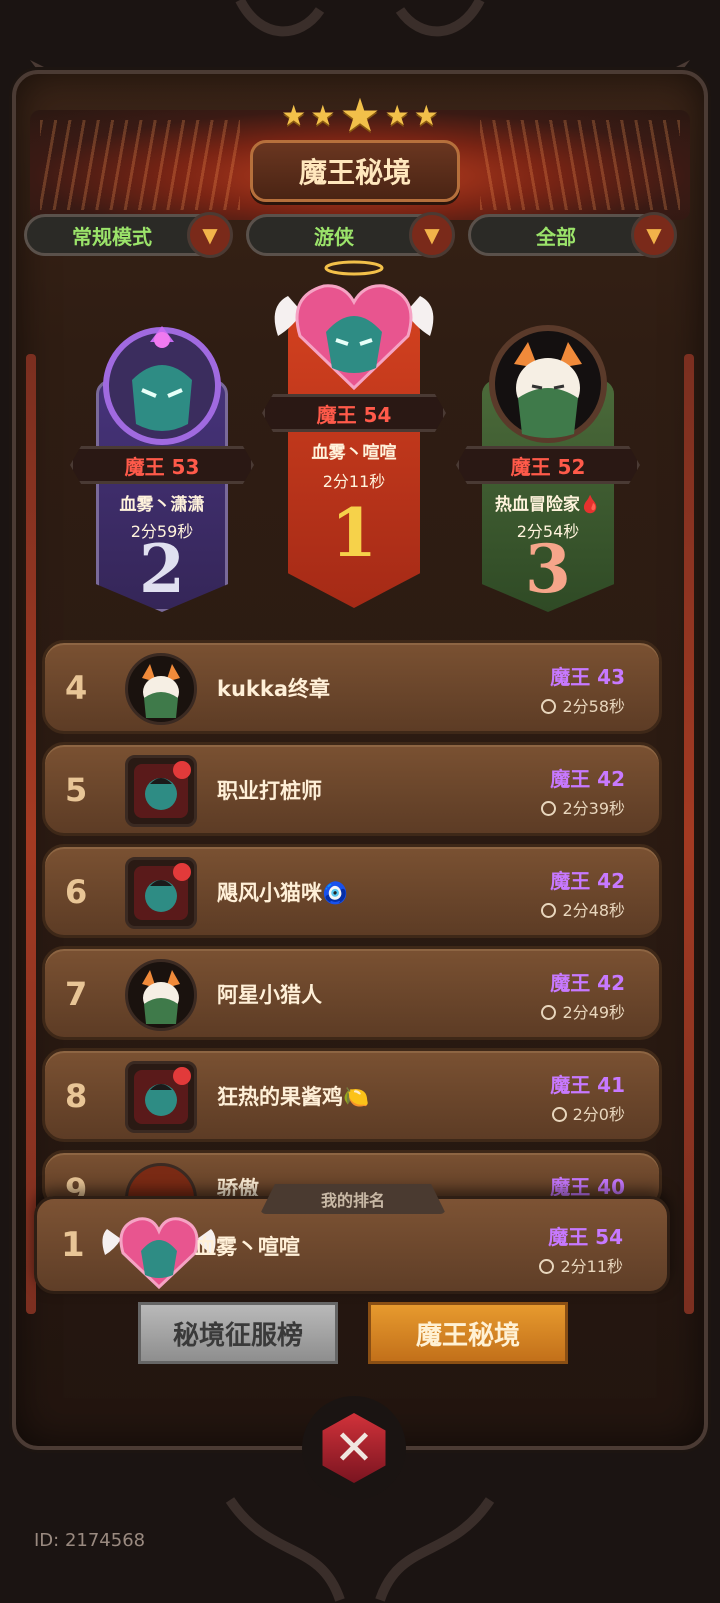 The width and height of the screenshot is (720, 1603). What do you see at coordinates (354, 453) in the screenshot?
I see `podium-player-name: 血雾丶喧喧` at bounding box center [354, 453].